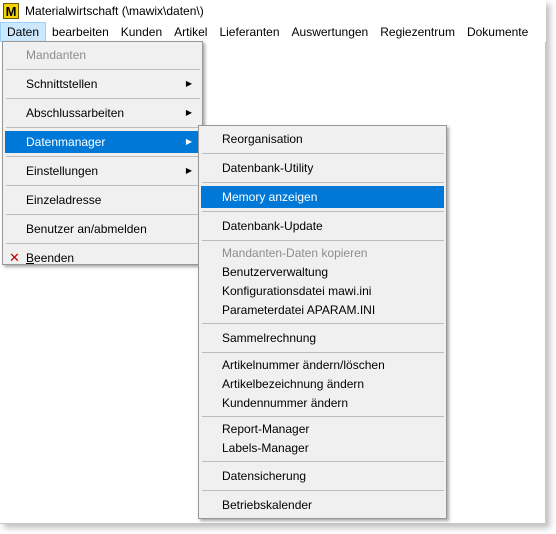 The image size is (556, 534). I want to click on menu-item-artikelnummer-aendern: Artikelnummer ändern/löschen, so click(322, 365).